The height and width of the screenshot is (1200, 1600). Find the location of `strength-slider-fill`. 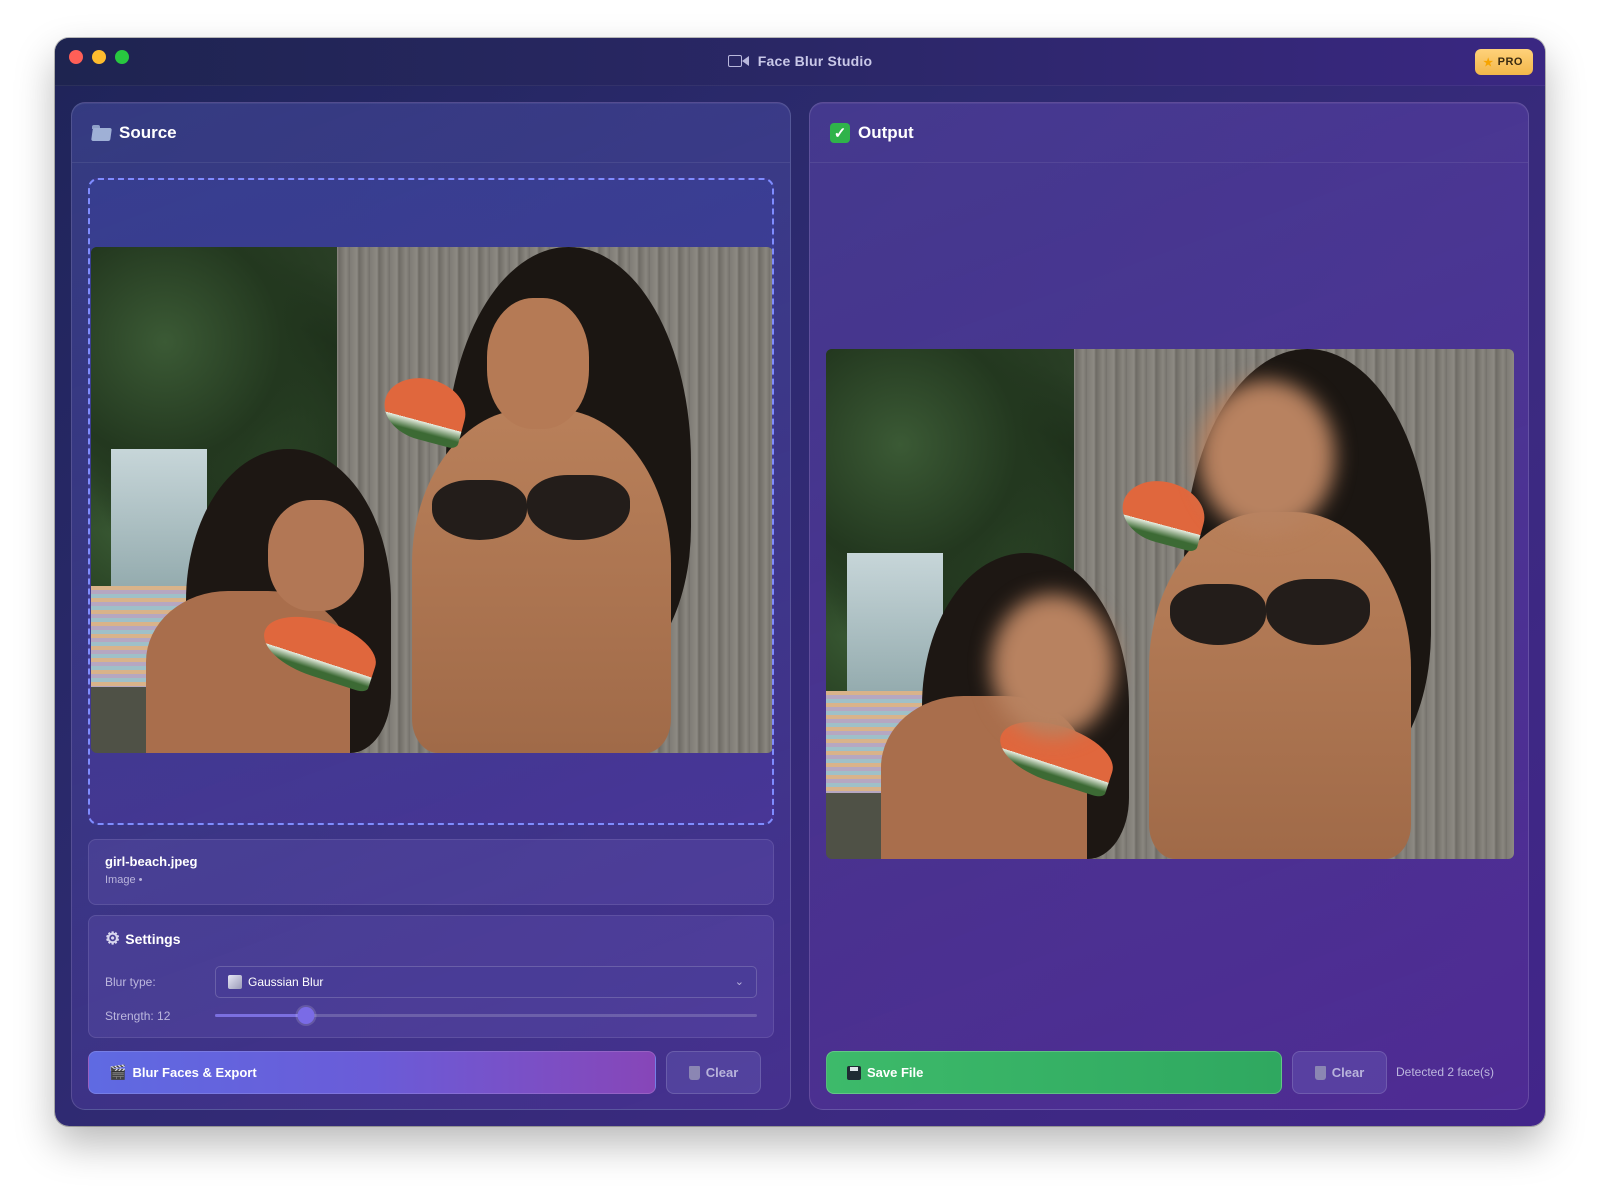

strength-slider-fill is located at coordinates (260, 1015).